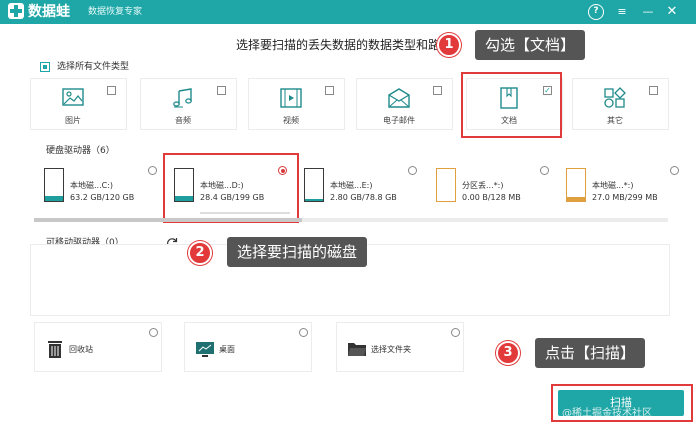 The height and width of the screenshot is (427, 696). What do you see at coordinates (49, 12) in the screenshot?
I see `app-name: 数据蛙` at bounding box center [49, 12].